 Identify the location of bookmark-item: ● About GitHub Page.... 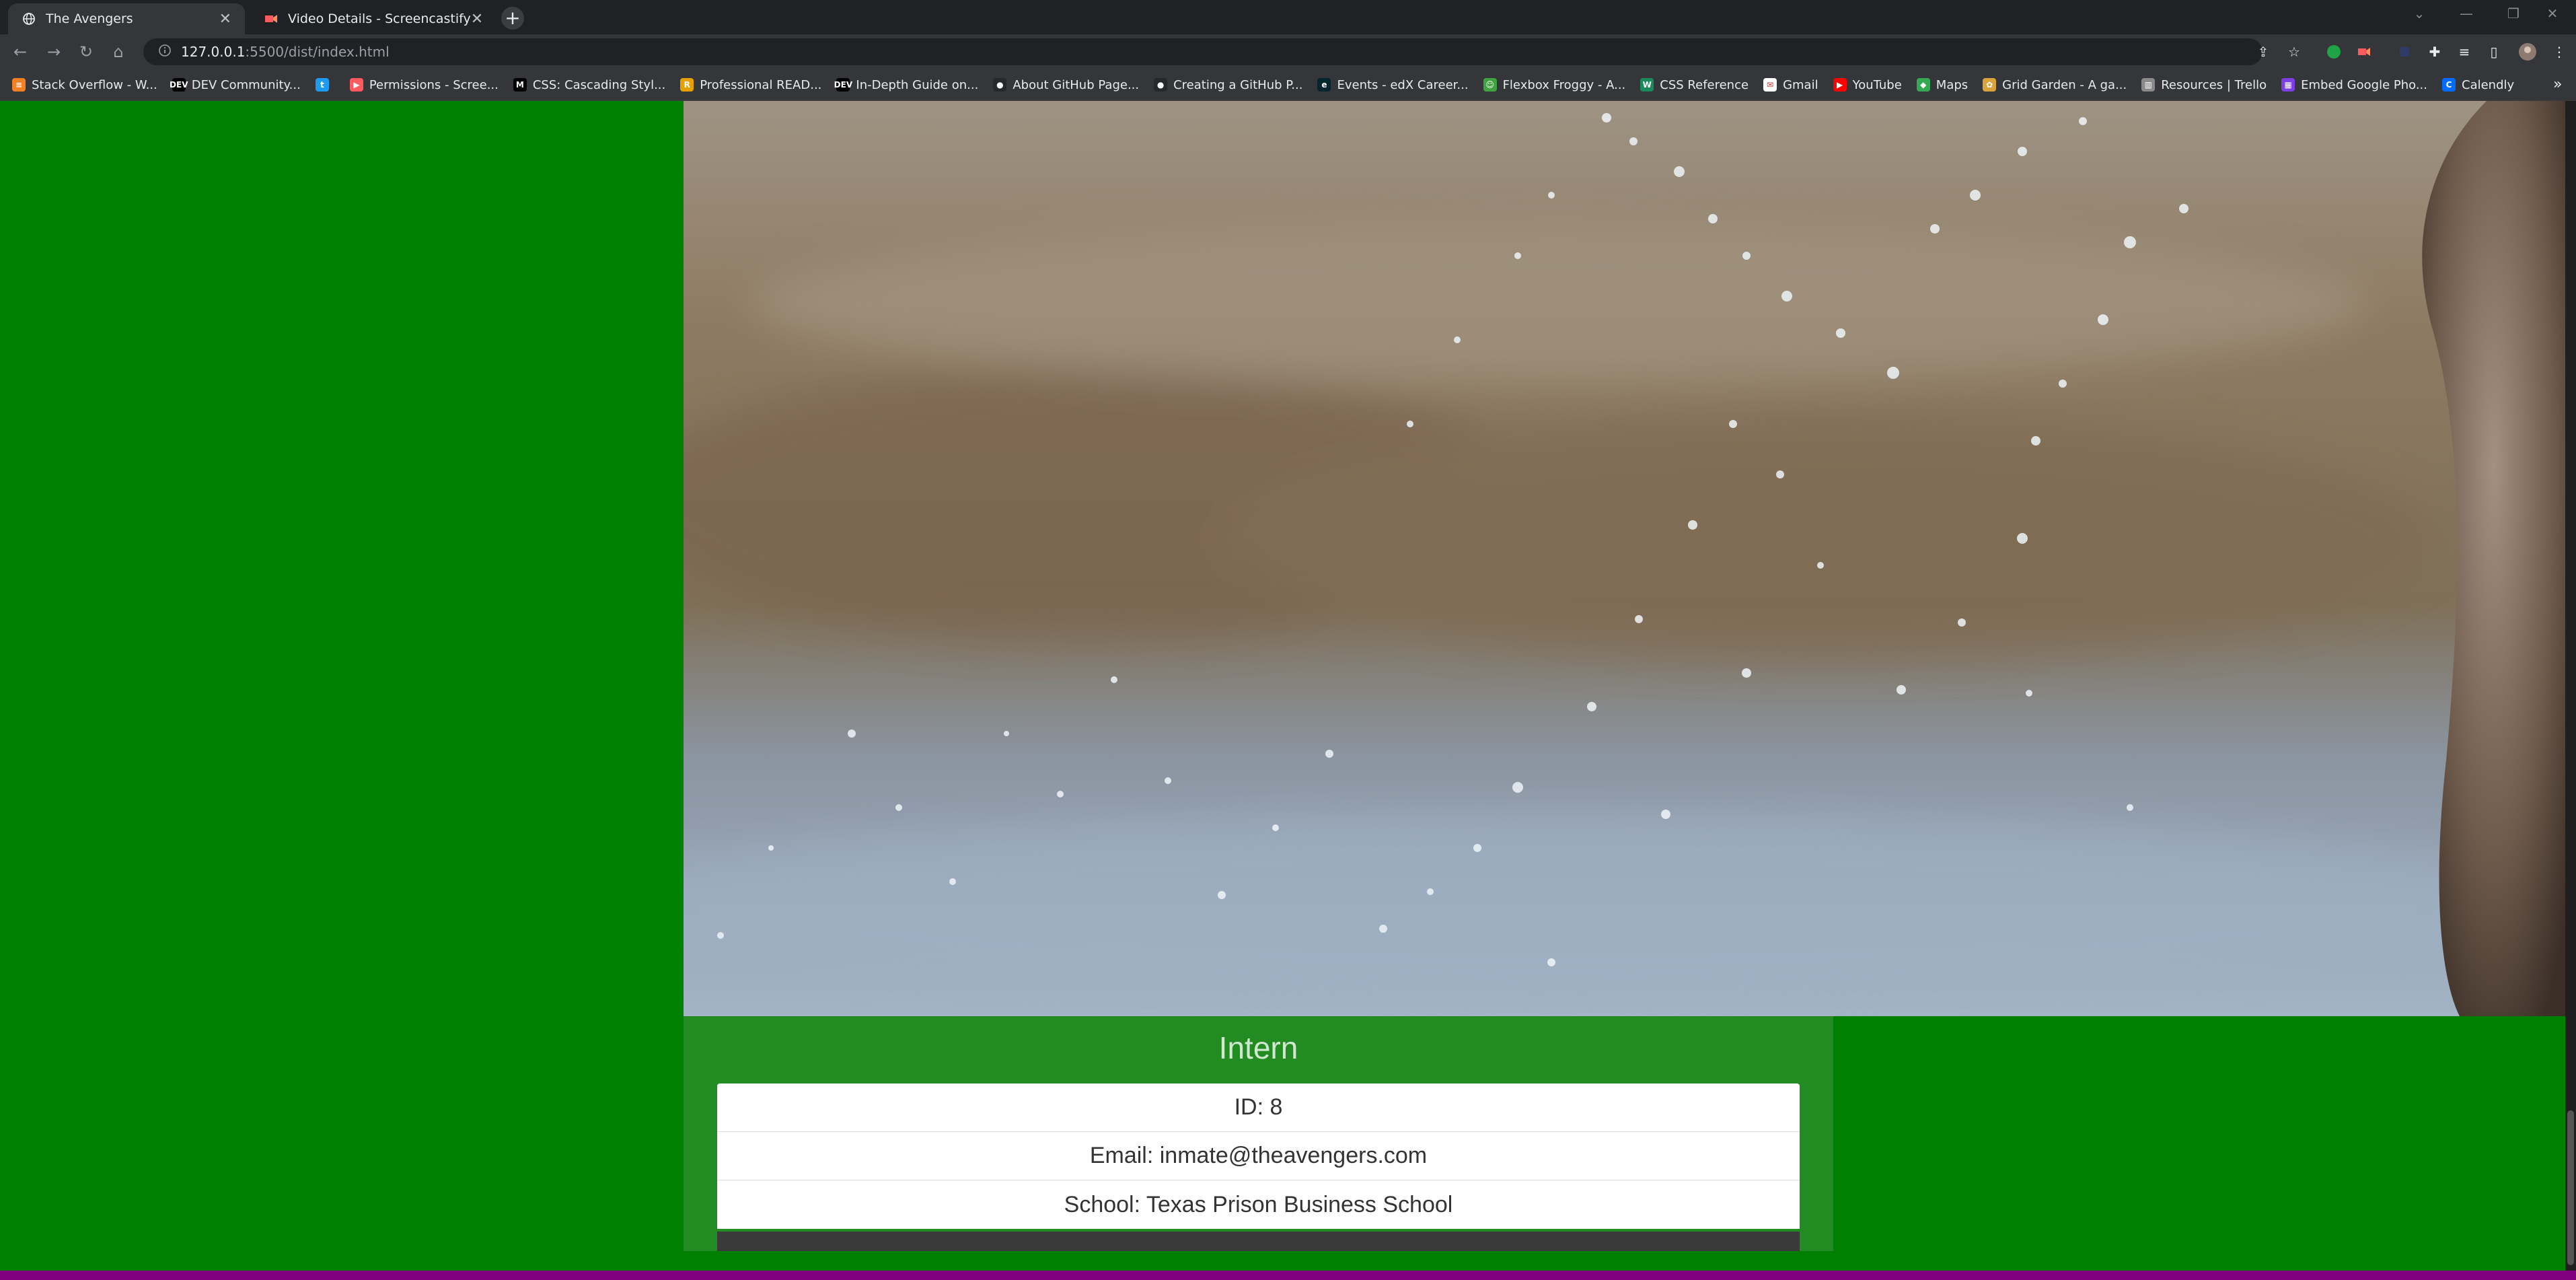
(1066, 85).